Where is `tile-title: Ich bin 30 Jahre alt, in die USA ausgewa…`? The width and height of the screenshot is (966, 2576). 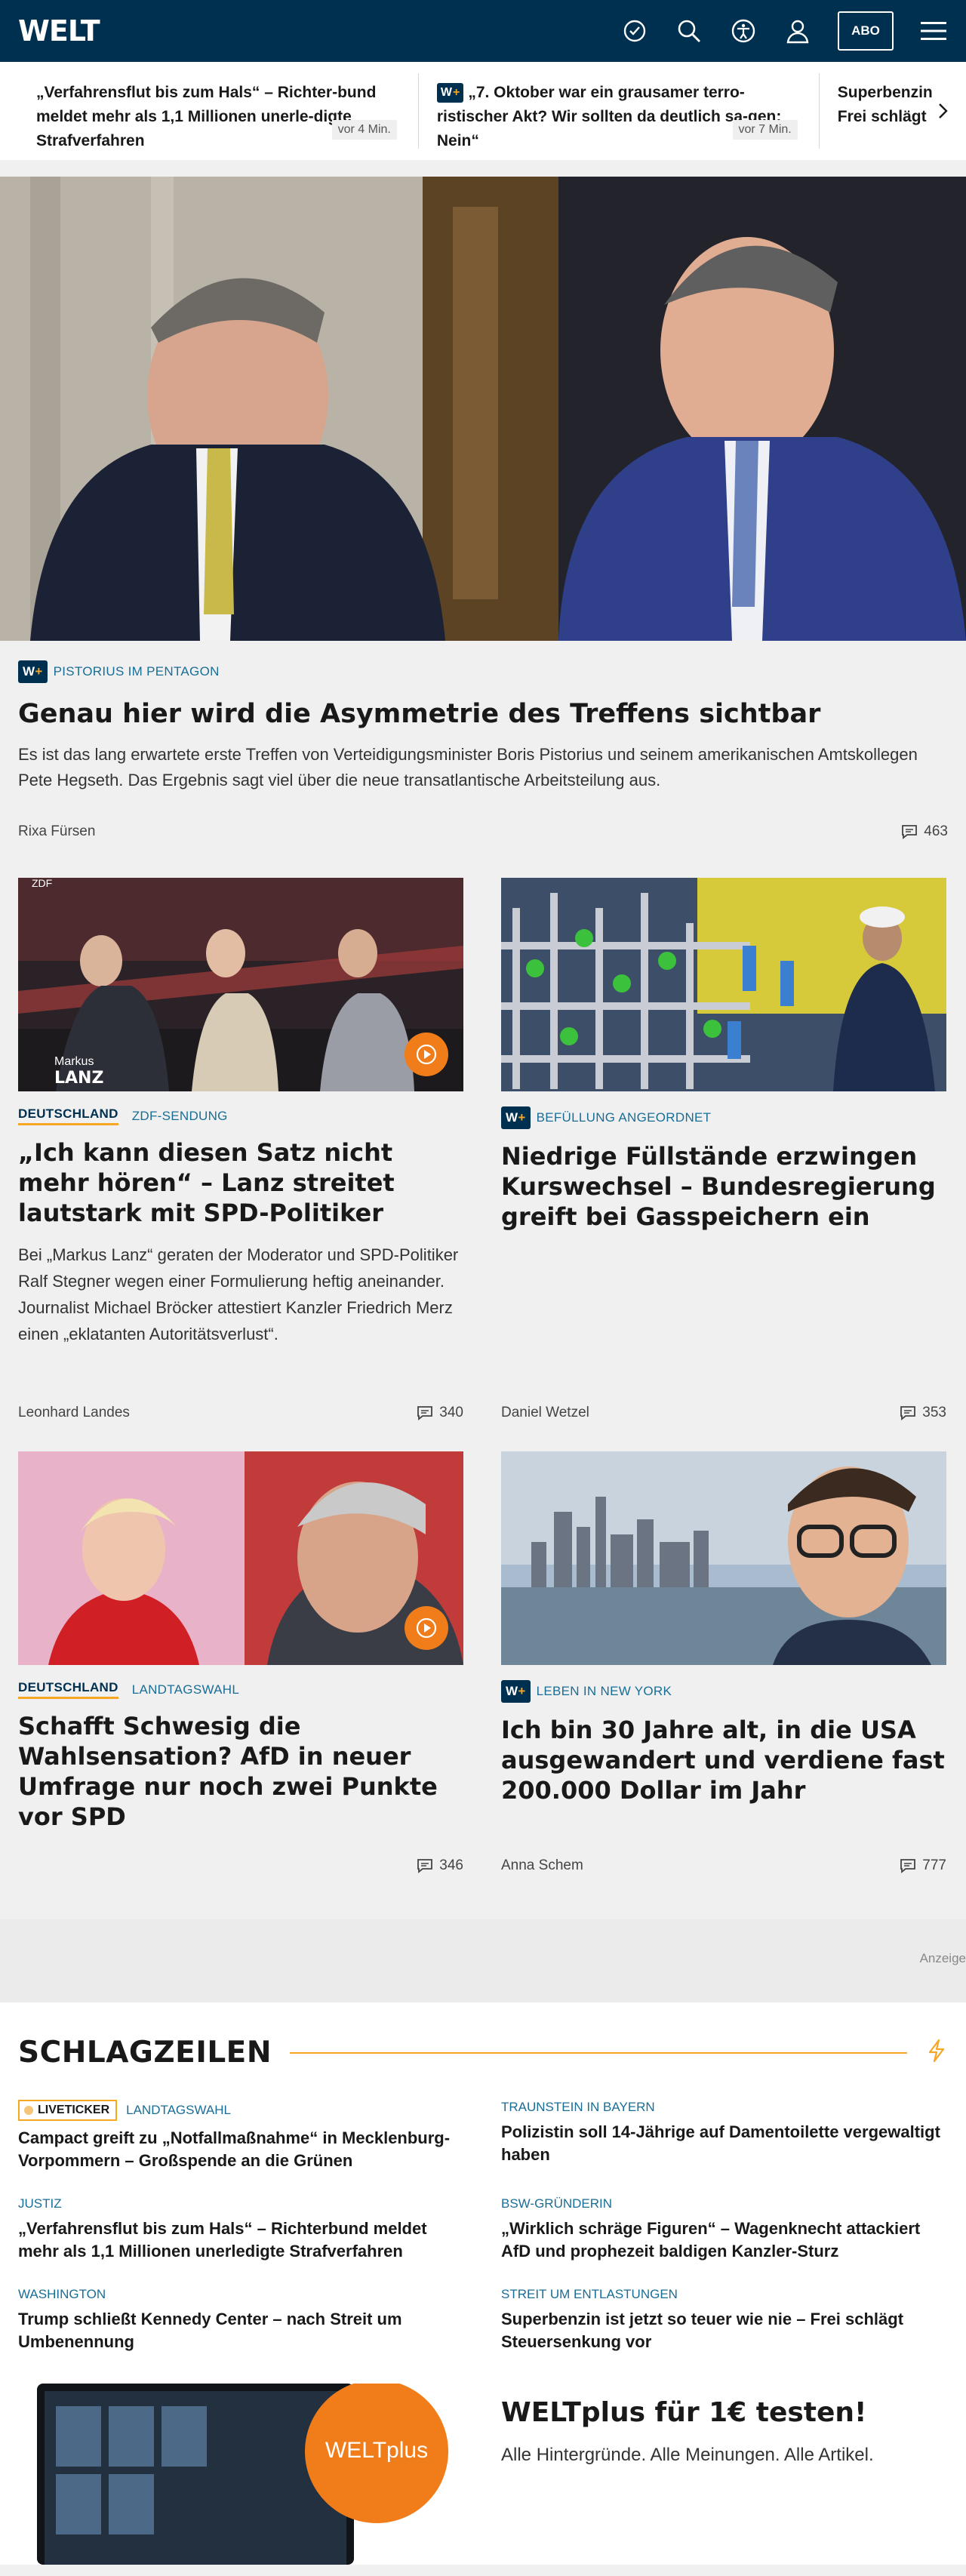
tile-title: Ich bin 30 Jahre alt, in die USA ausgewa… is located at coordinates (723, 1760).